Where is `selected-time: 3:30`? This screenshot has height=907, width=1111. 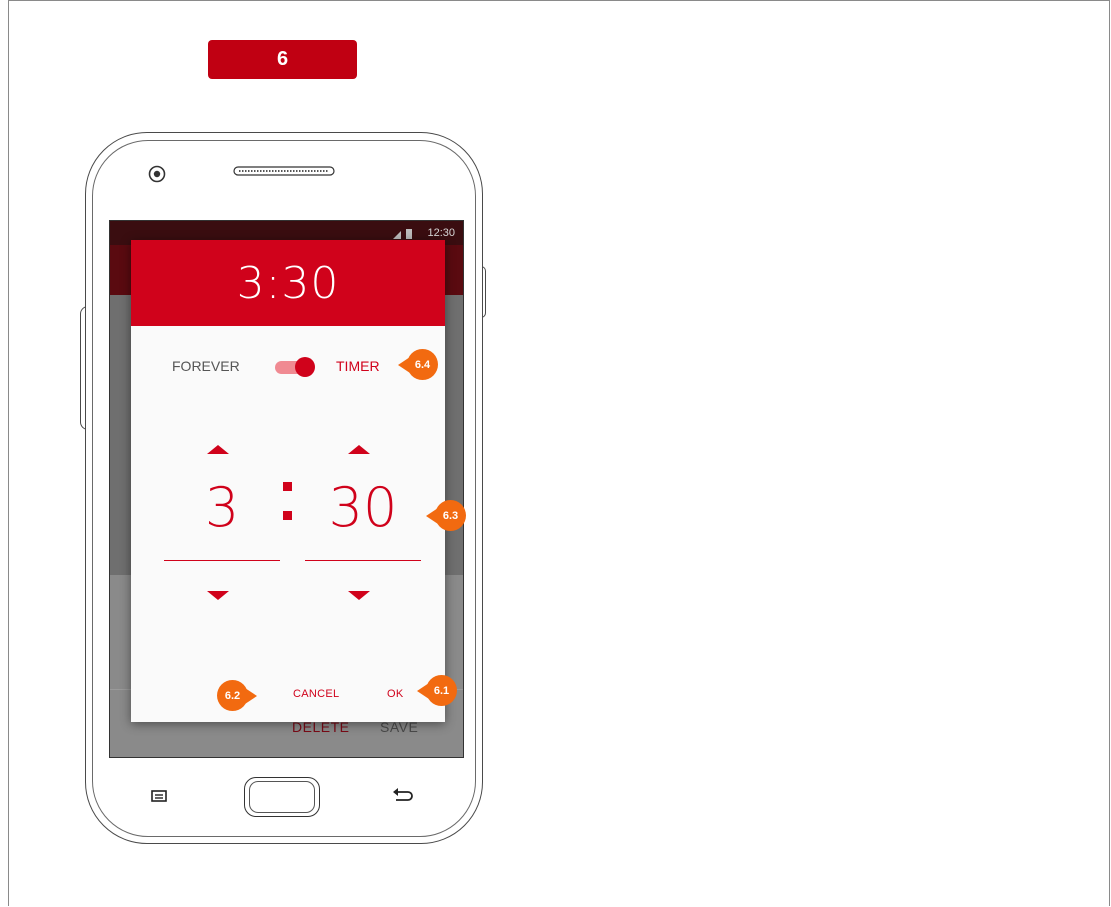
selected-time: 3:30 is located at coordinates (288, 283).